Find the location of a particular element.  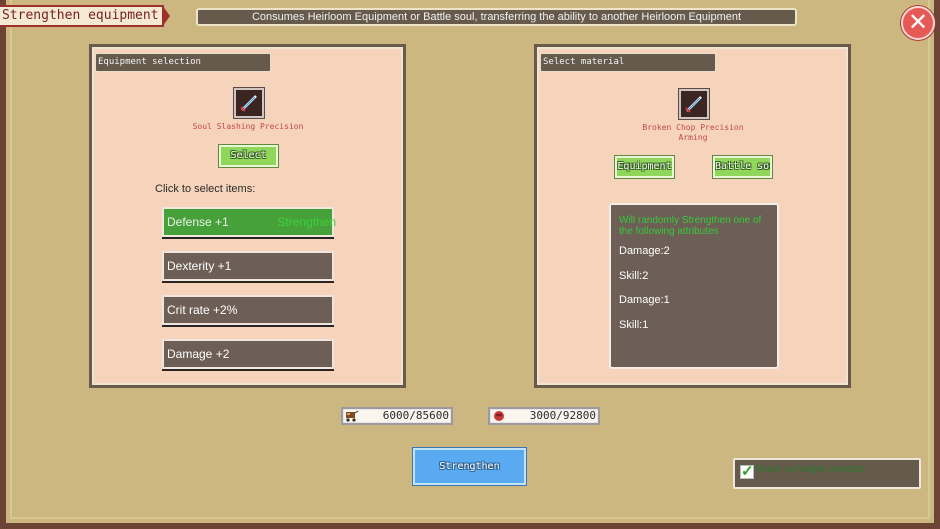

attribute-label: Crit rate +2% is located at coordinates (202, 310).